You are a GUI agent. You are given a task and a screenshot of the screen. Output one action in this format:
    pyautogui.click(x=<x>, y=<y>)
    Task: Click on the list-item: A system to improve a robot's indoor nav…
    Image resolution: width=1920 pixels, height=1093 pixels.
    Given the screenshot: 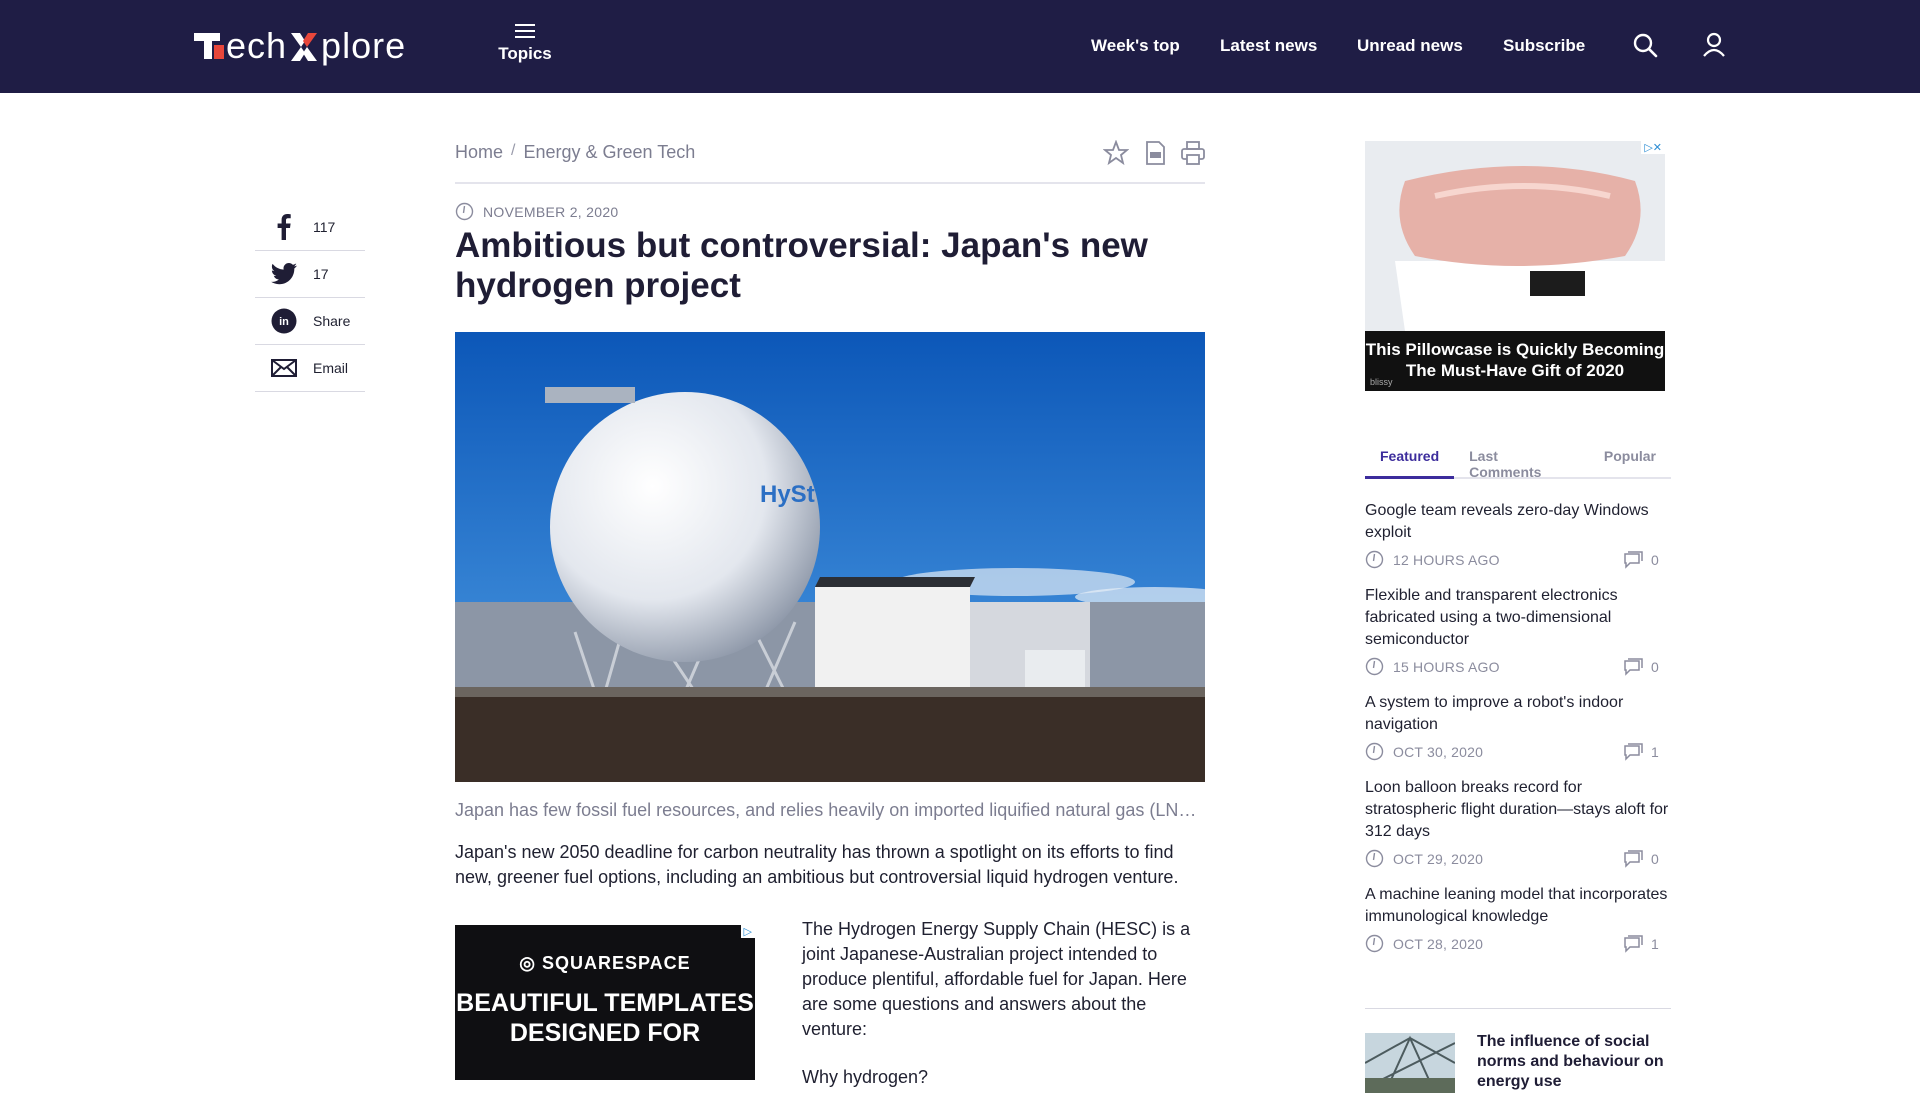 What is the action you would take?
    pyautogui.click(x=1518, y=726)
    